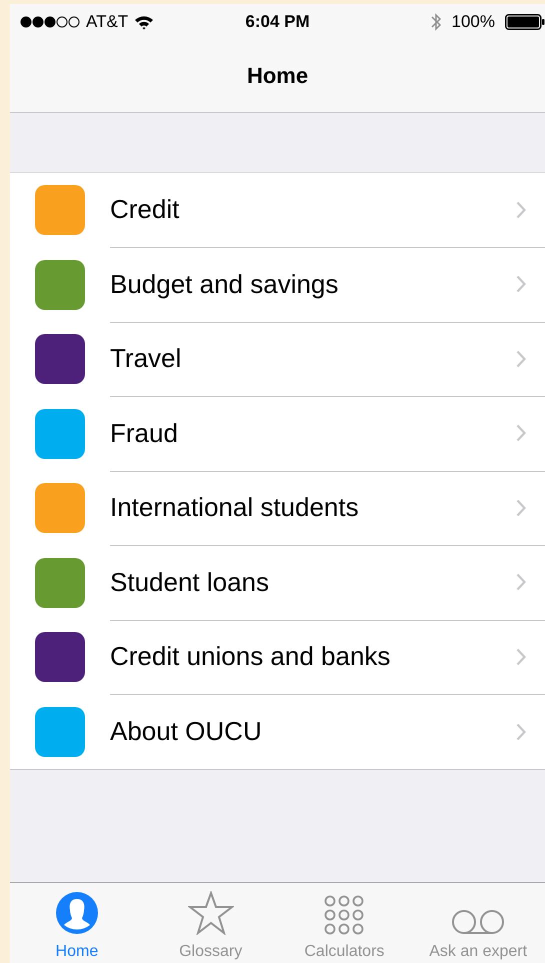 The width and height of the screenshot is (545, 963). I want to click on menu-item: About OUCU, so click(277, 731).